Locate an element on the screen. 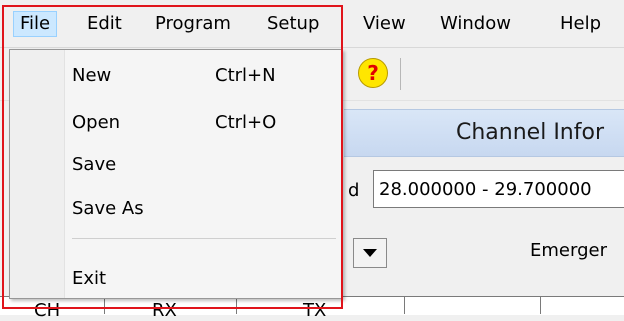 This screenshot has height=321, width=624. frequency-value: 28.000000 - 29.700000 is located at coordinates (485, 189).